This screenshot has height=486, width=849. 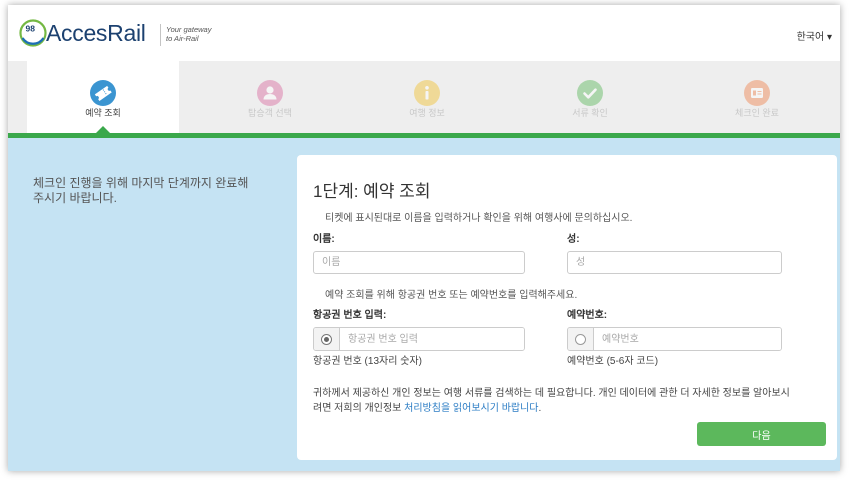 What do you see at coordinates (126, 33) in the screenshot?
I see `brand-part-rail: Rail` at bounding box center [126, 33].